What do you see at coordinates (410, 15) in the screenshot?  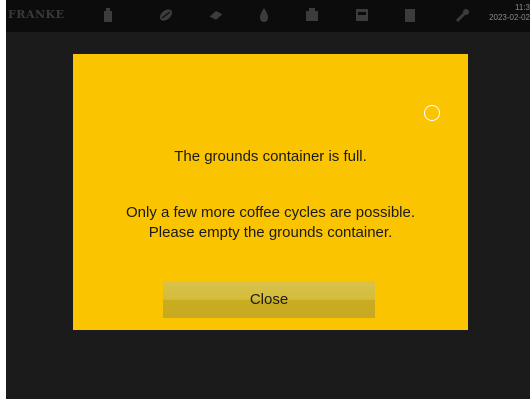 I see `book-icon` at bounding box center [410, 15].